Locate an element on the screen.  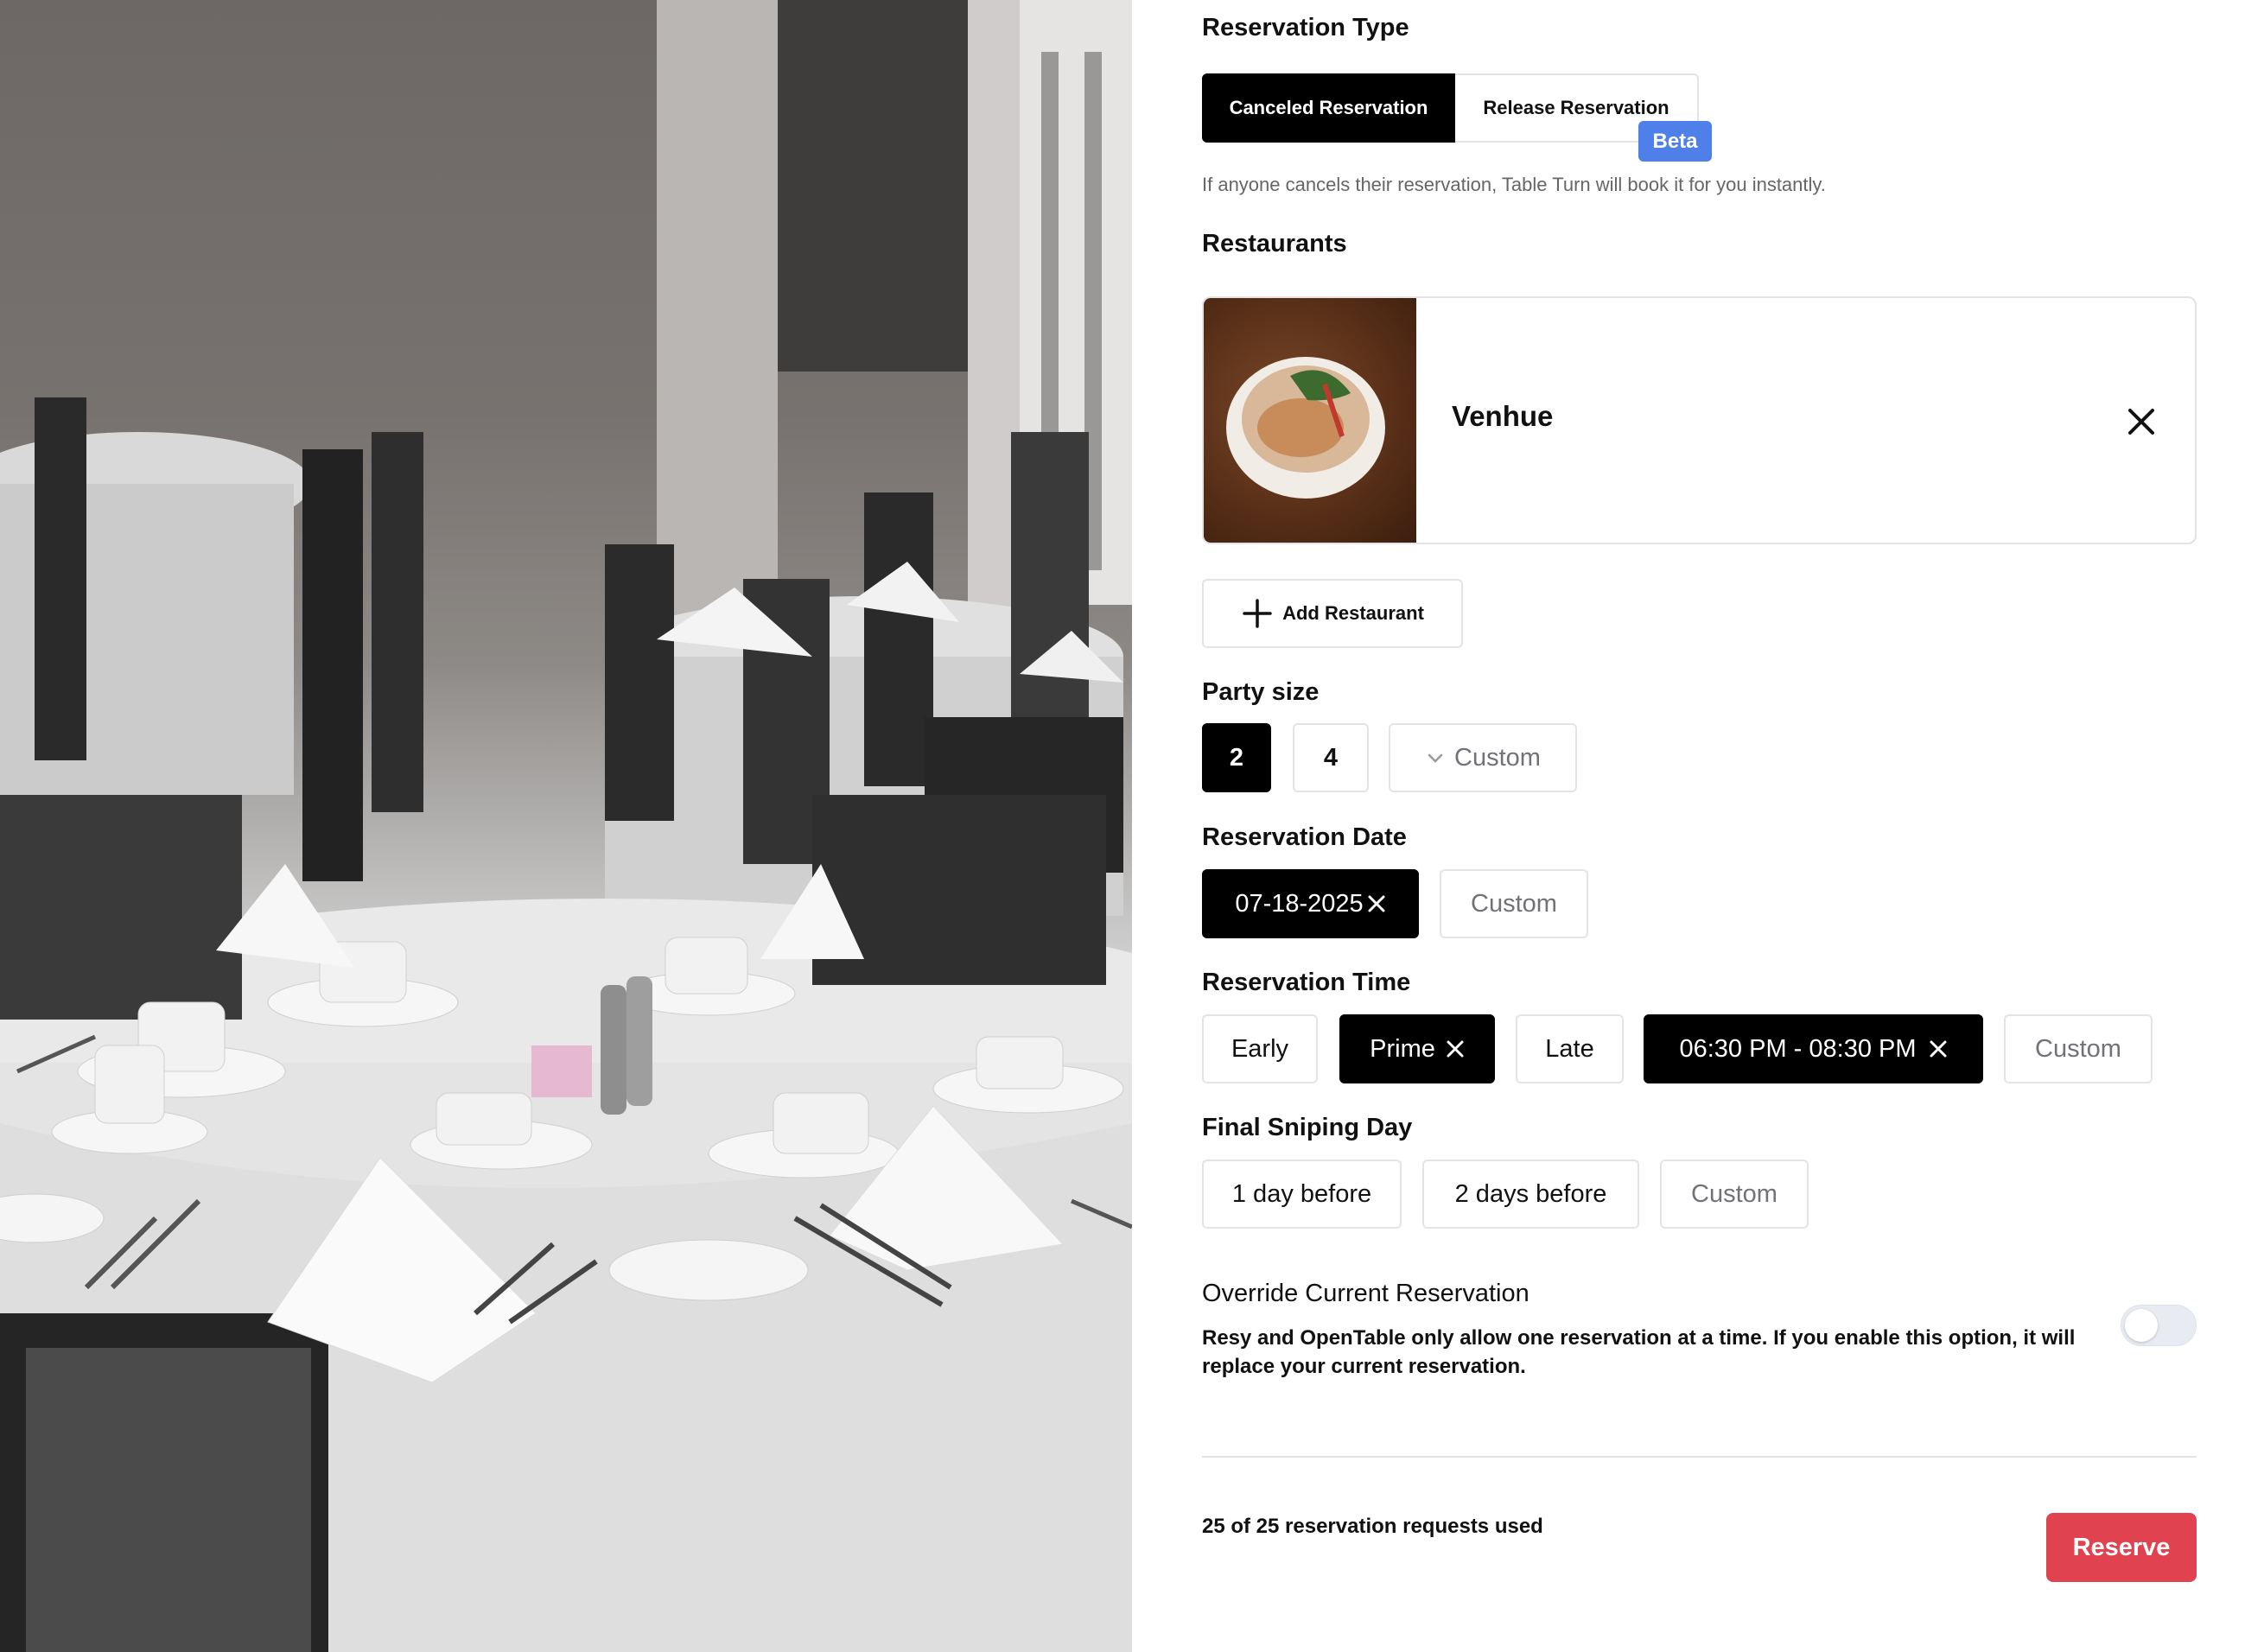
time-custom-button: Custom is located at coordinates (2078, 1048).